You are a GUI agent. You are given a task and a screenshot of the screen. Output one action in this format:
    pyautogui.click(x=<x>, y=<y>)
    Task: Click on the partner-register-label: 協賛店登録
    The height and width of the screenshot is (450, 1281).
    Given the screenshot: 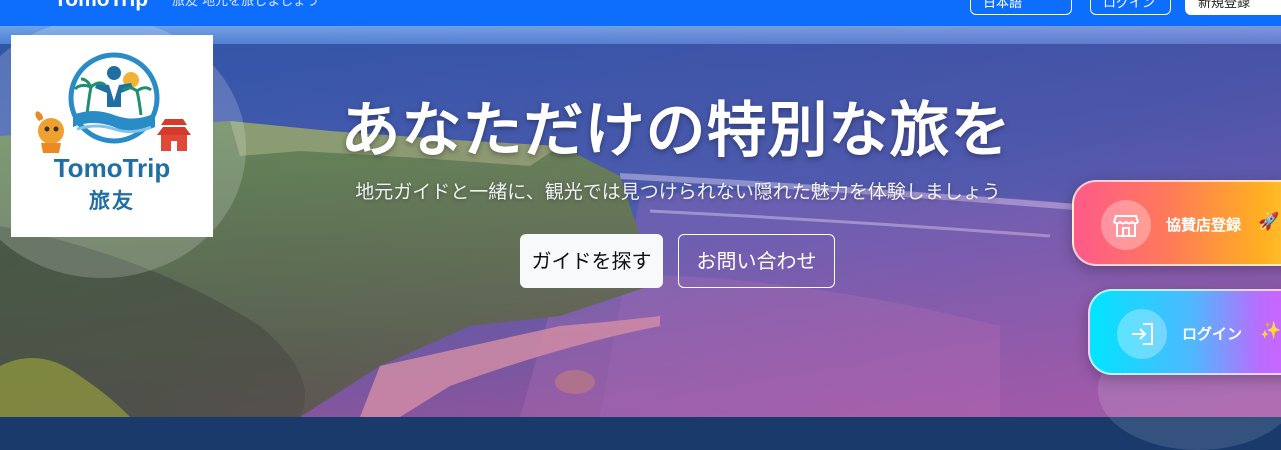 What is the action you would take?
    pyautogui.click(x=1204, y=225)
    